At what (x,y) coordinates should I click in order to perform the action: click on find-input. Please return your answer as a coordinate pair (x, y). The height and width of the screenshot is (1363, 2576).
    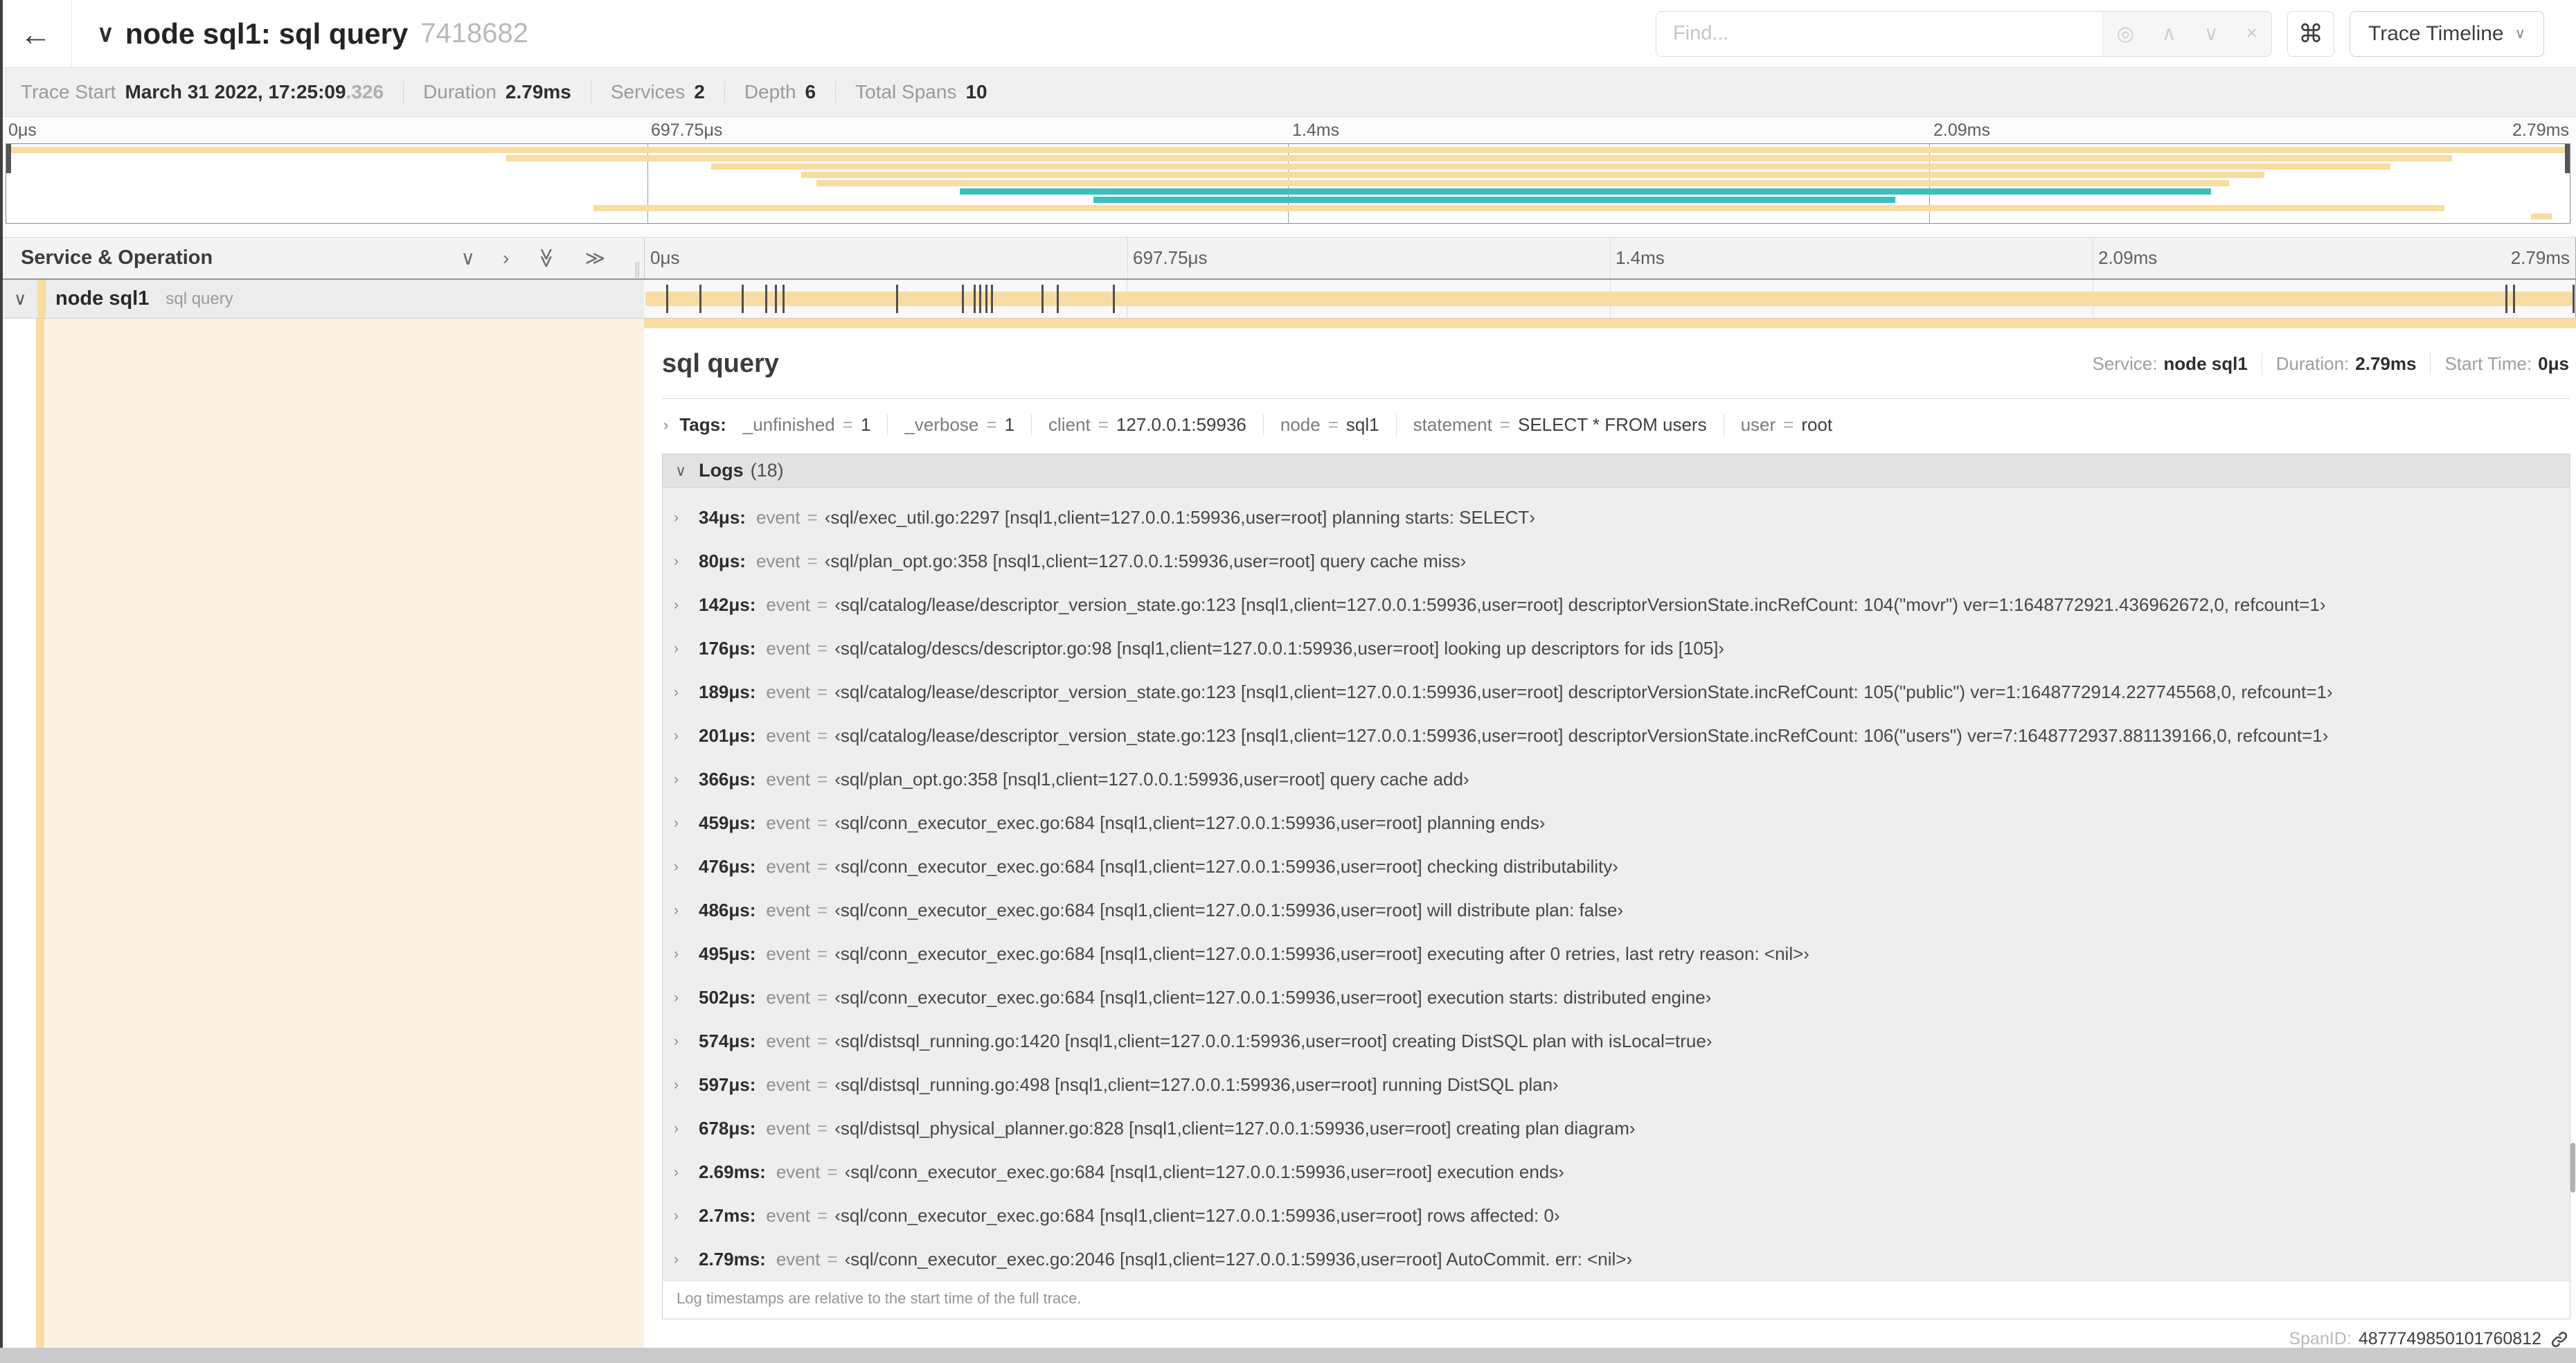
    Looking at the image, I should click on (1879, 33).